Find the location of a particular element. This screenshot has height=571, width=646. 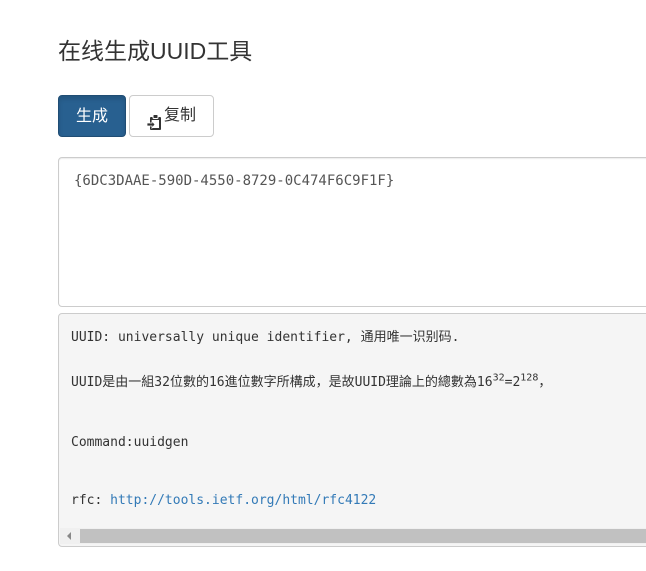

page-title: 在线生成UUID工具 is located at coordinates (155, 51).